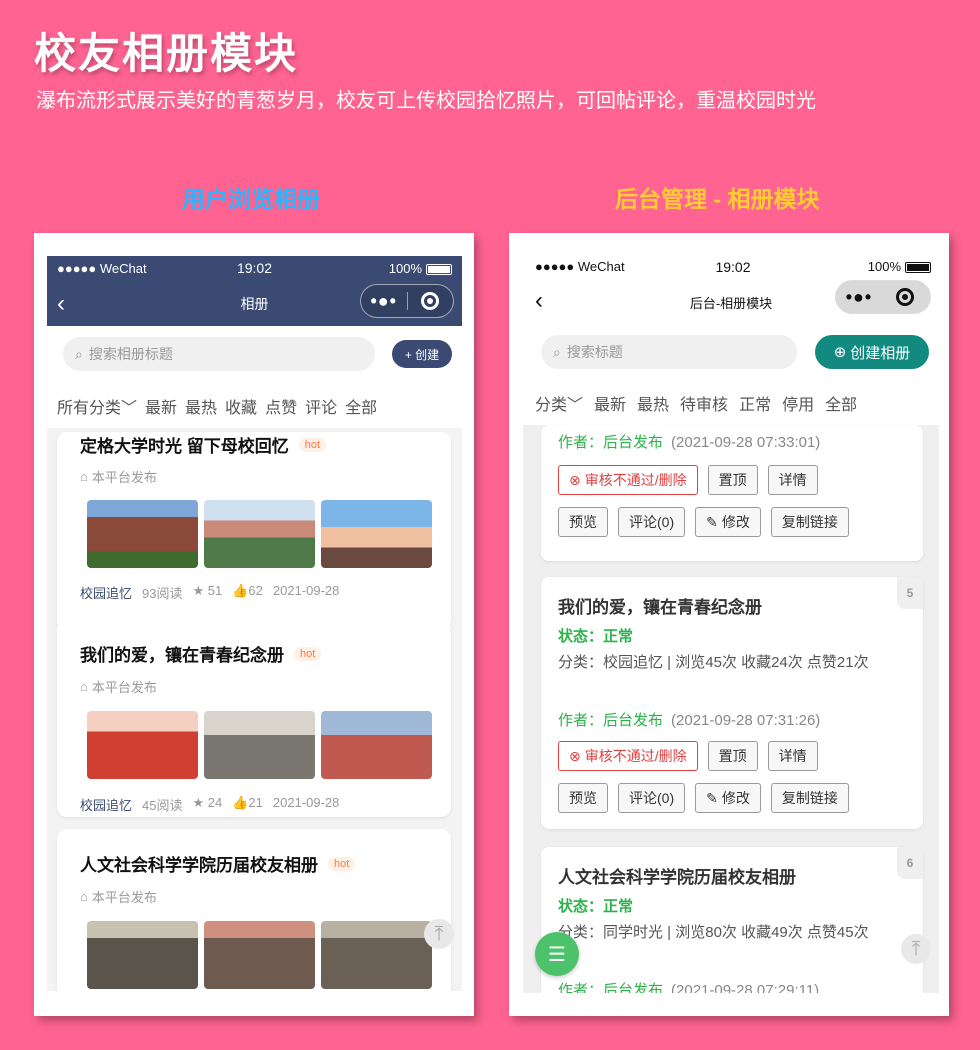 The height and width of the screenshot is (1050, 980). Describe the element at coordinates (557, 954) in the screenshot. I see `menu-list-icon: ☰` at that location.